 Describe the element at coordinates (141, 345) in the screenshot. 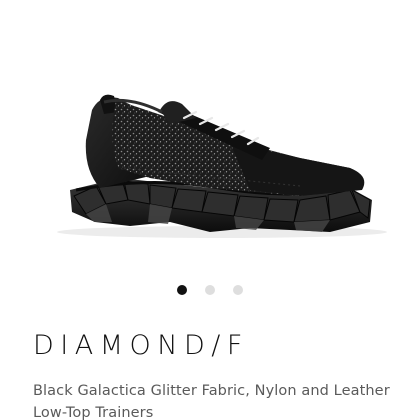

I see `product-title: DIAMOND/F` at that location.